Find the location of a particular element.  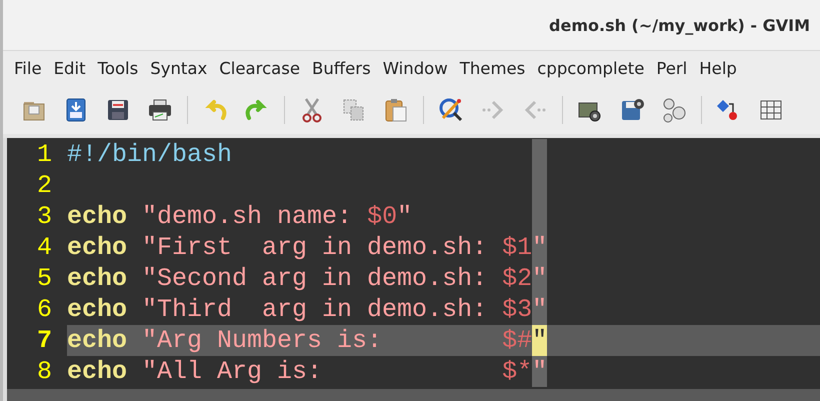

menu-item: Window is located at coordinates (419, 68).